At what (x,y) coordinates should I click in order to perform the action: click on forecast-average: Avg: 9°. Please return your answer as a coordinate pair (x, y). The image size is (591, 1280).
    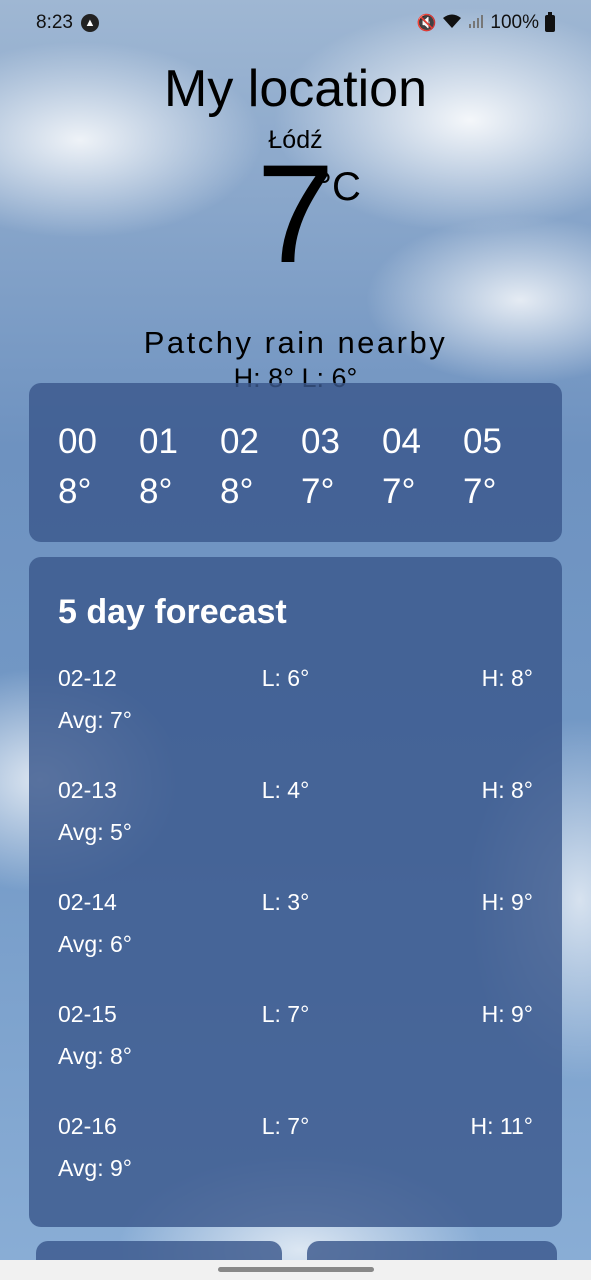
    Looking at the image, I should click on (95, 1168).